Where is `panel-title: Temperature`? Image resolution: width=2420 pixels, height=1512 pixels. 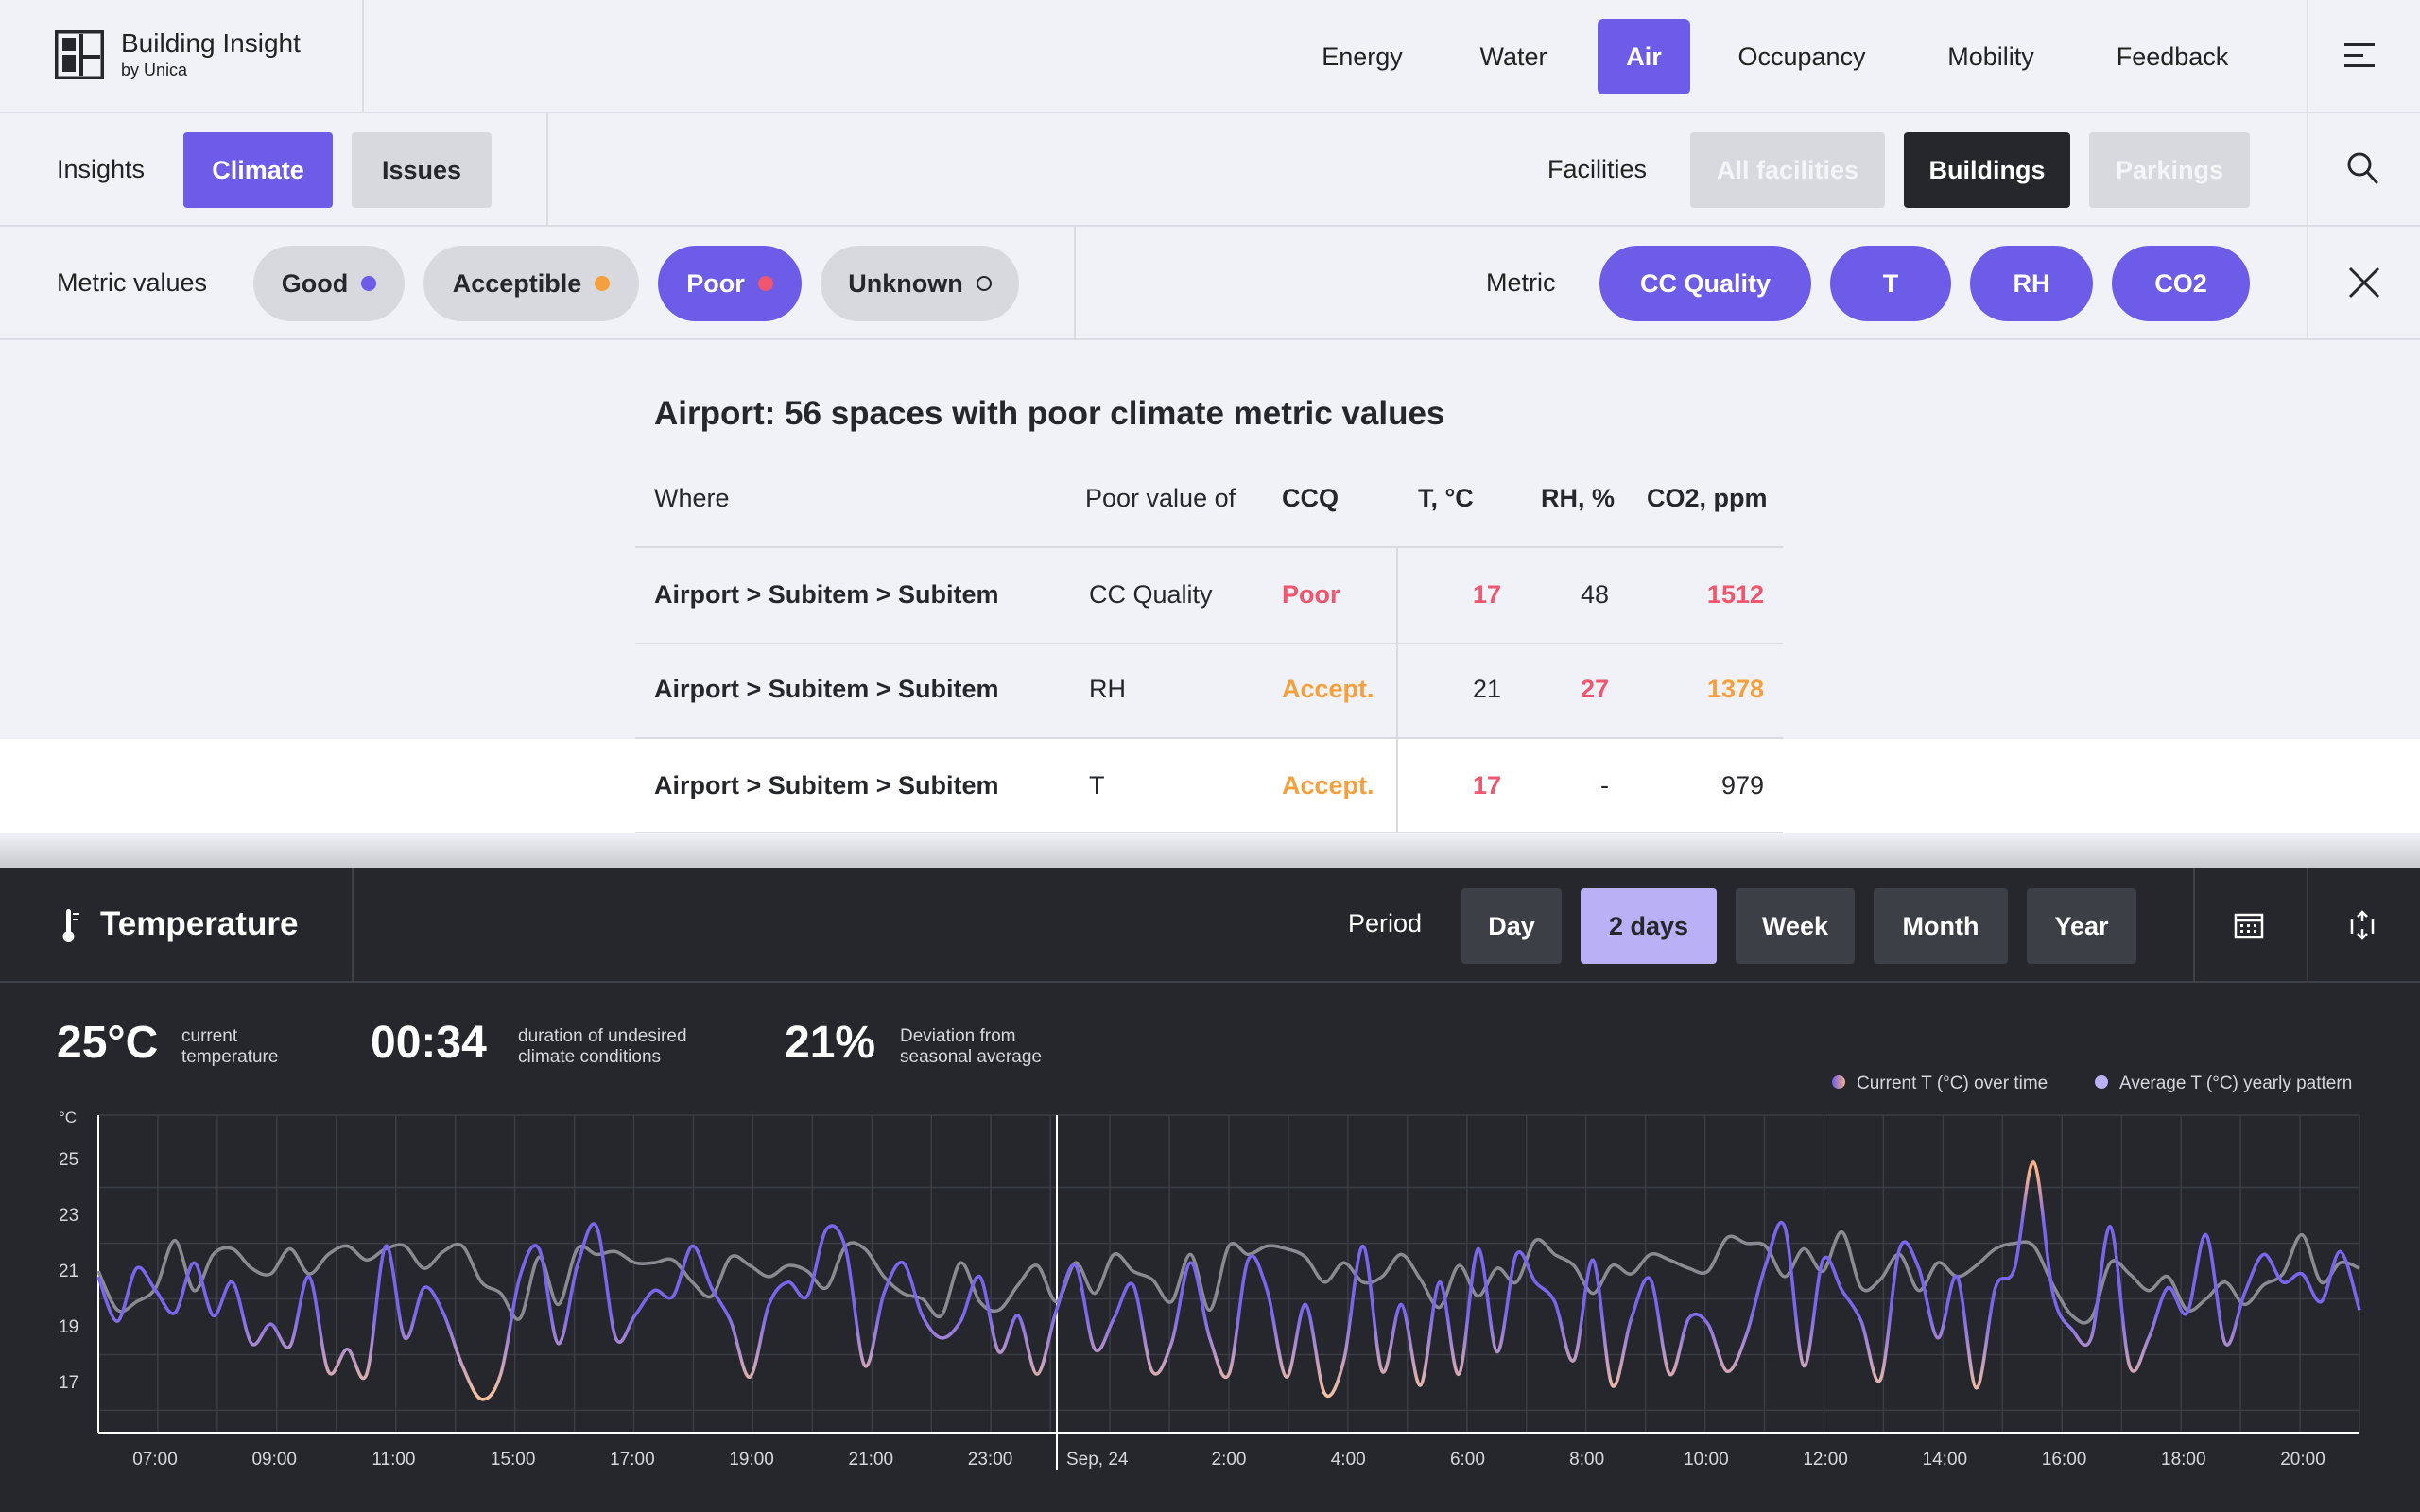
panel-title: Temperature is located at coordinates (199, 923).